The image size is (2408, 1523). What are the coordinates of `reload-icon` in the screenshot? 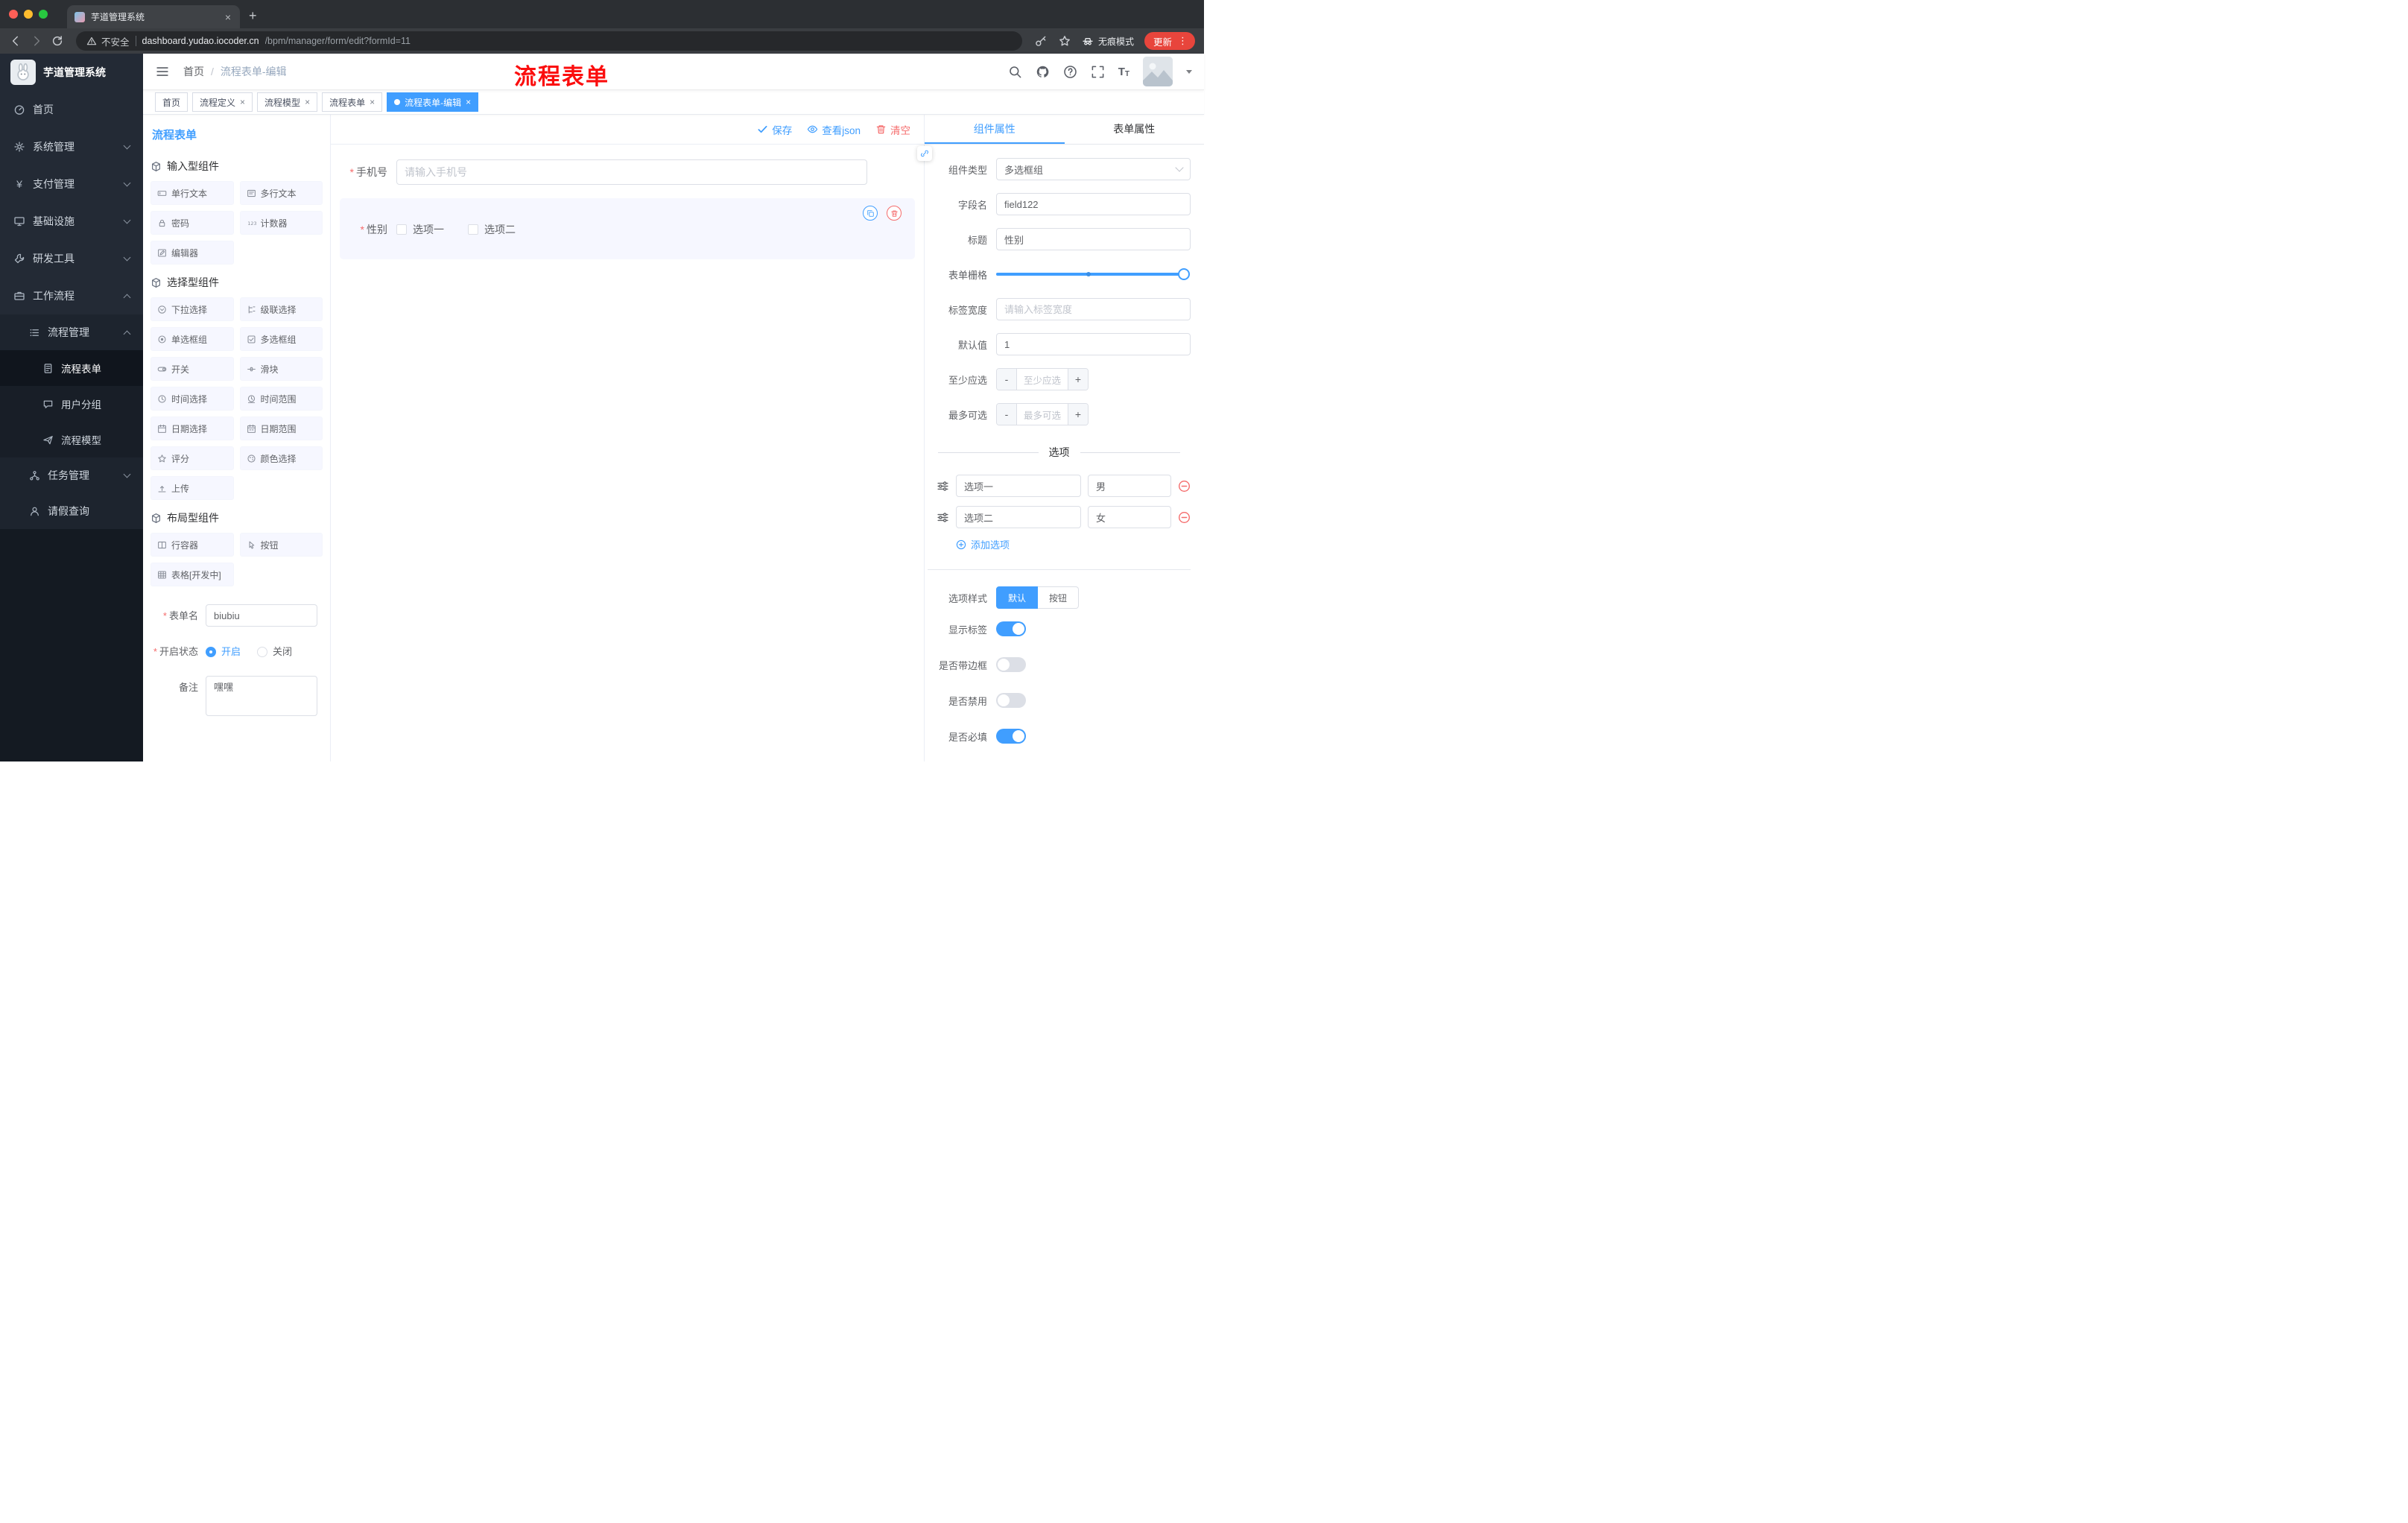 It's located at (57, 41).